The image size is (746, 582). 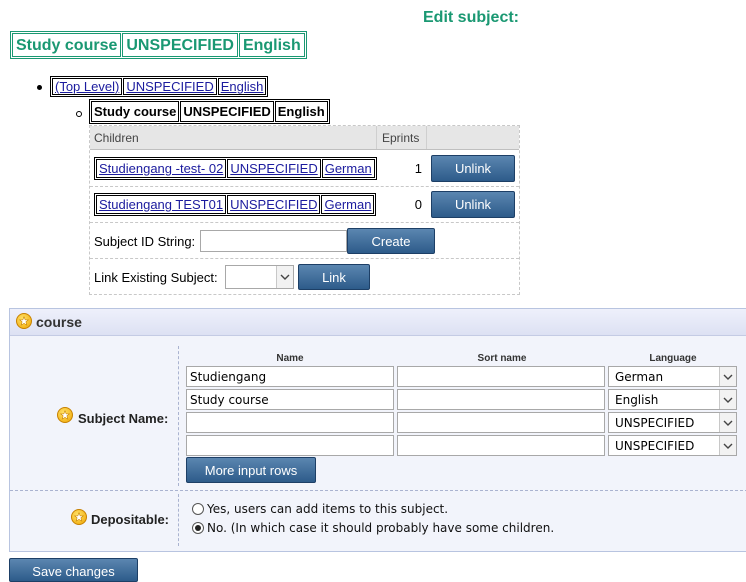 What do you see at coordinates (418, 204) in the screenshot?
I see `eprints-count: 0` at bounding box center [418, 204].